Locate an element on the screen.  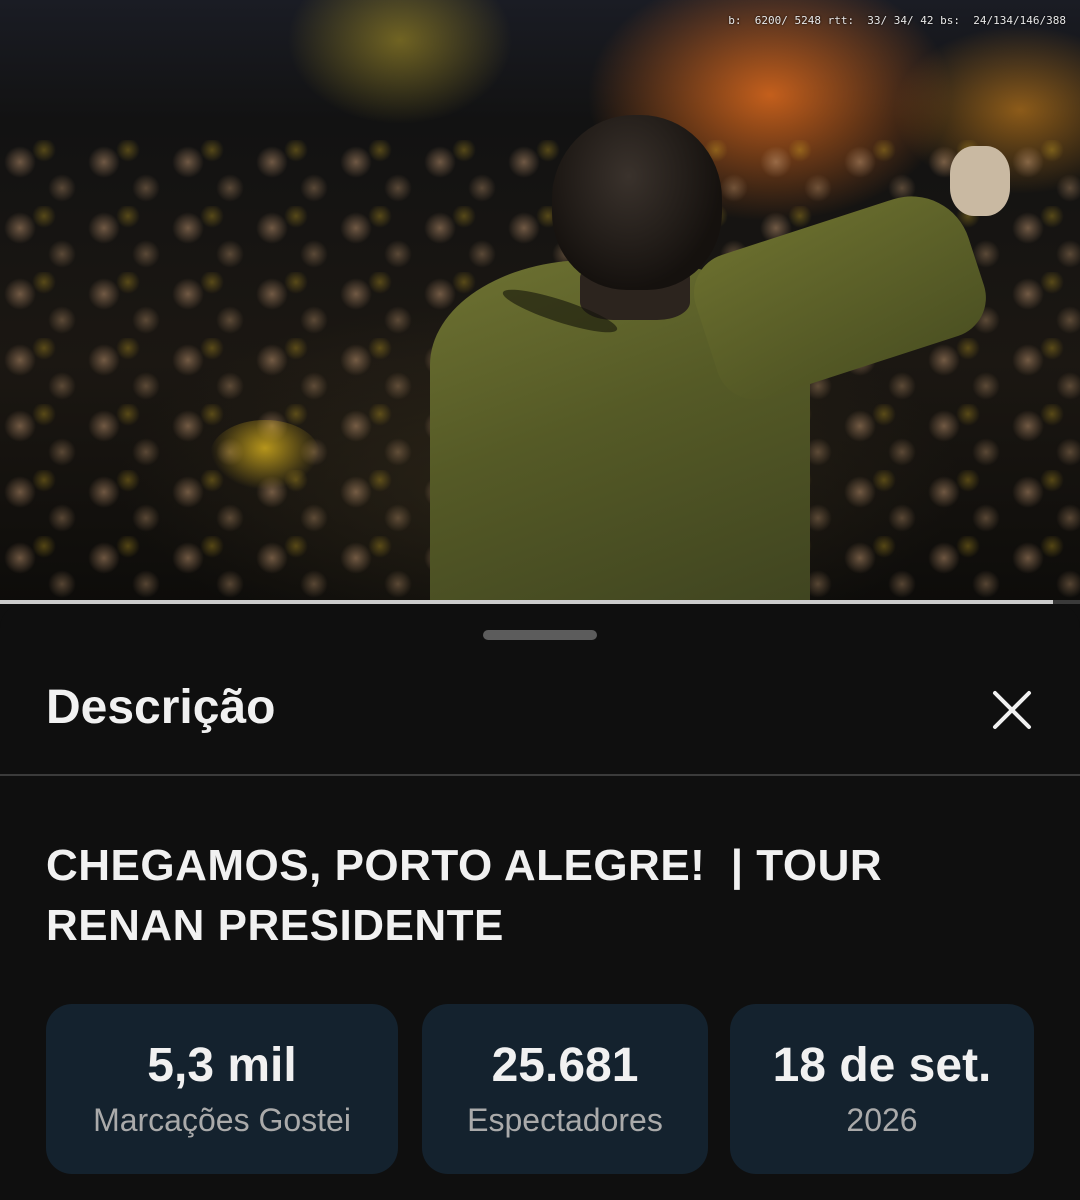
views-stat-card: 25.681 Espectadores is located at coordinates (565, 1089).